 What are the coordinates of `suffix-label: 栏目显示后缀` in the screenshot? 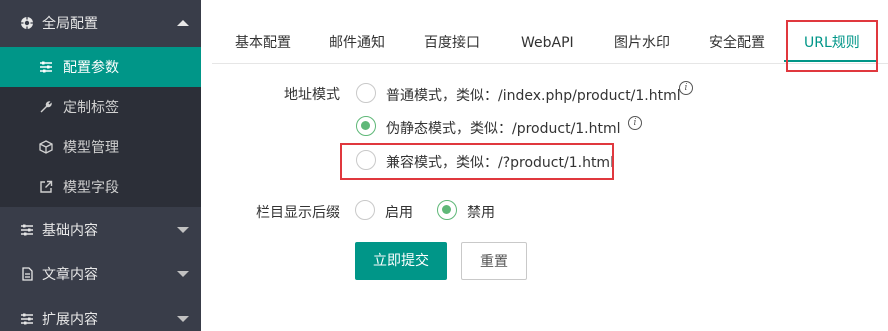 It's located at (298, 213).